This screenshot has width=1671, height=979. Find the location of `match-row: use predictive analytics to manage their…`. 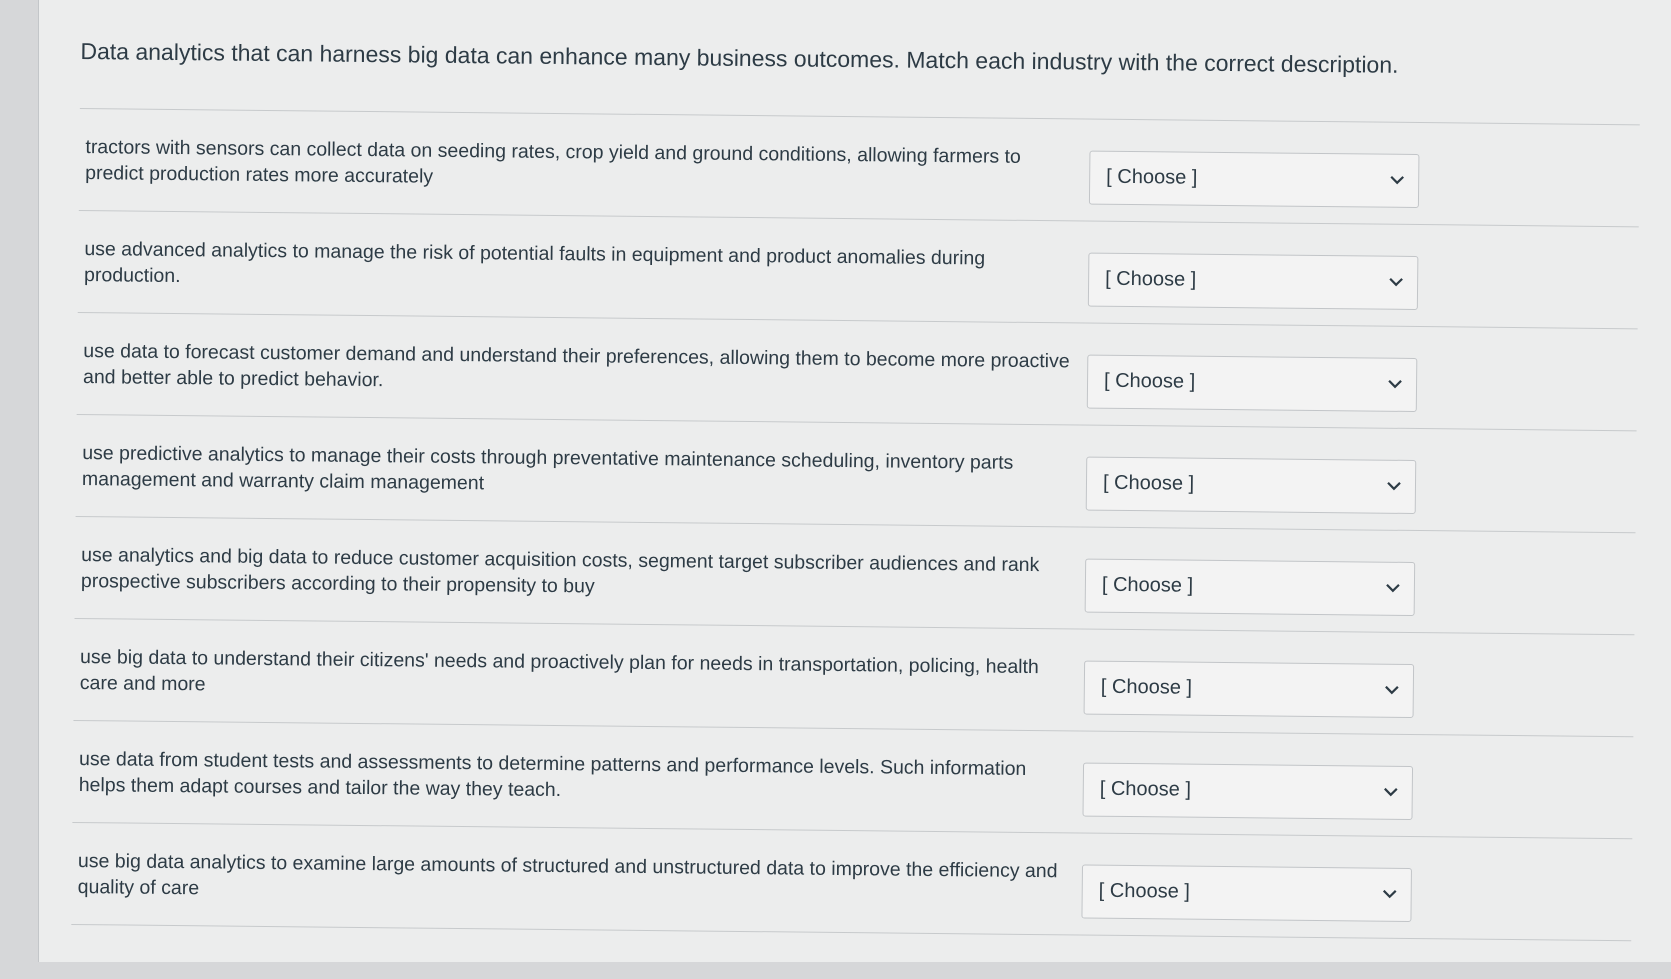

match-row: use predictive analytics to manage their… is located at coordinates (856, 474).